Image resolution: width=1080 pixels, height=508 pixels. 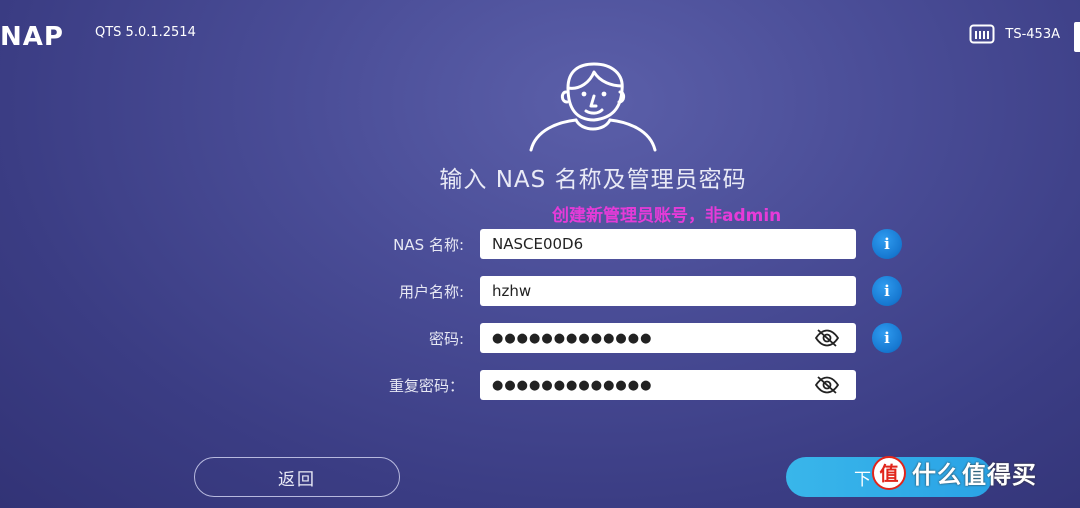 What do you see at coordinates (982, 34) in the screenshot?
I see `nas-device-icon` at bounding box center [982, 34].